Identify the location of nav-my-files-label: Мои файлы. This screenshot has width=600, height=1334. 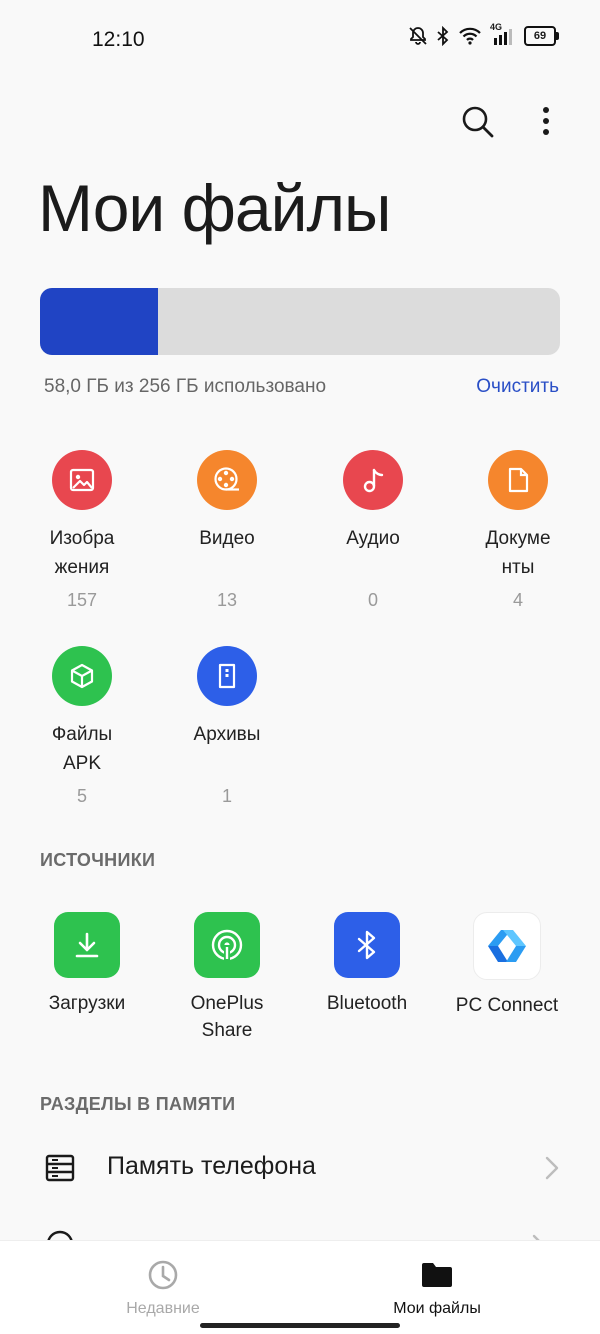
(437, 1308).